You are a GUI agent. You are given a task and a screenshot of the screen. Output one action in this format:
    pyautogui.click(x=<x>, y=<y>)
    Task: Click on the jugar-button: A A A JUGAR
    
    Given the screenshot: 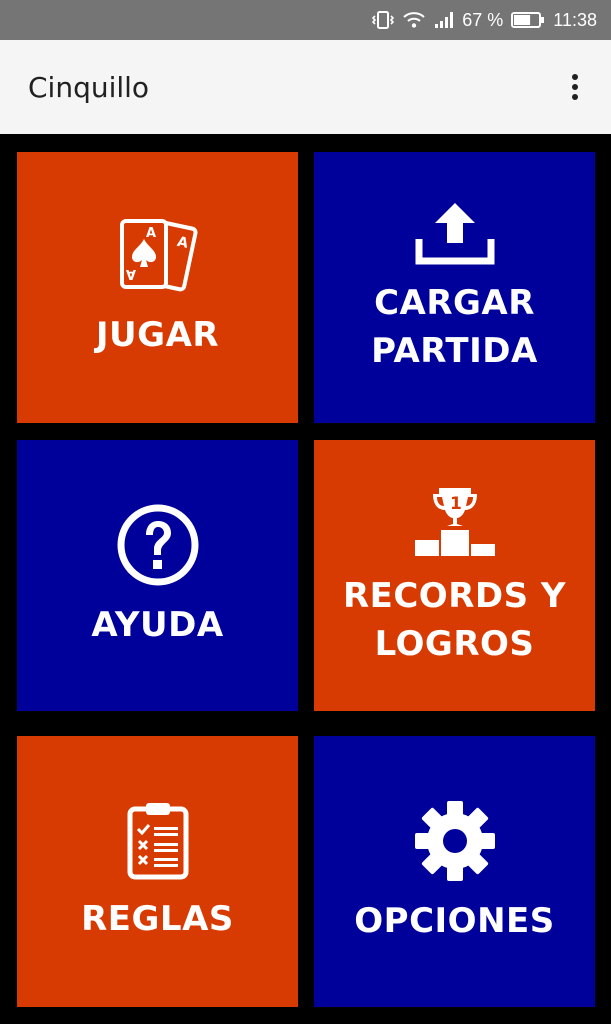 What is the action you would take?
    pyautogui.click(x=157, y=287)
    